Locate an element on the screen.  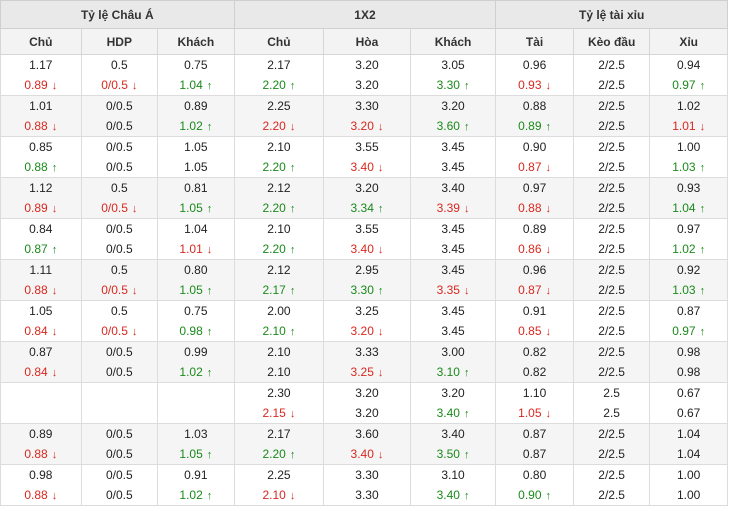
opening-odds: 3.20 is located at coordinates (453, 107).